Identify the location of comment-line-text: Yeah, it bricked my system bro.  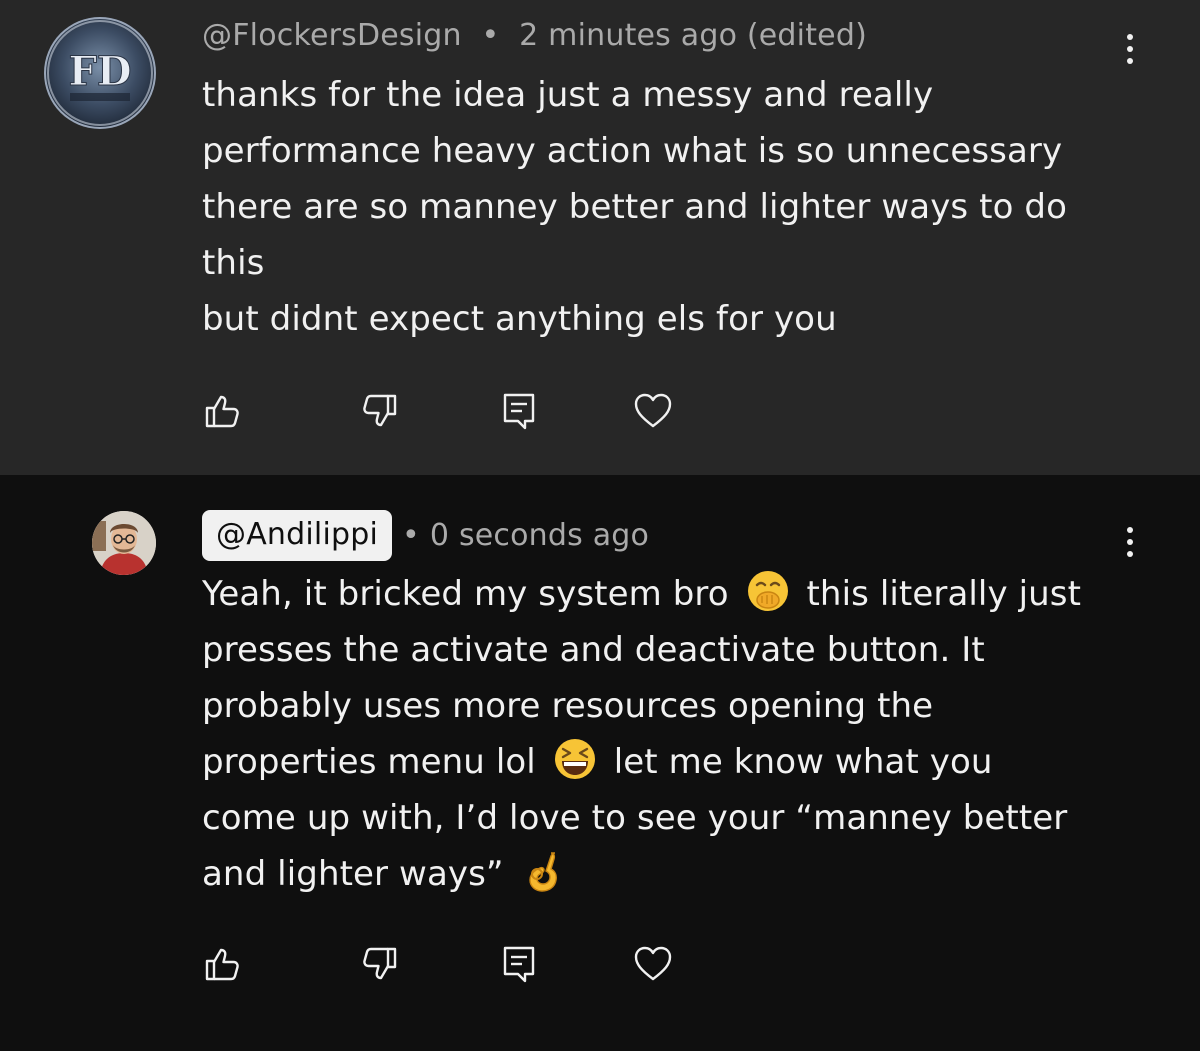
(465, 594).